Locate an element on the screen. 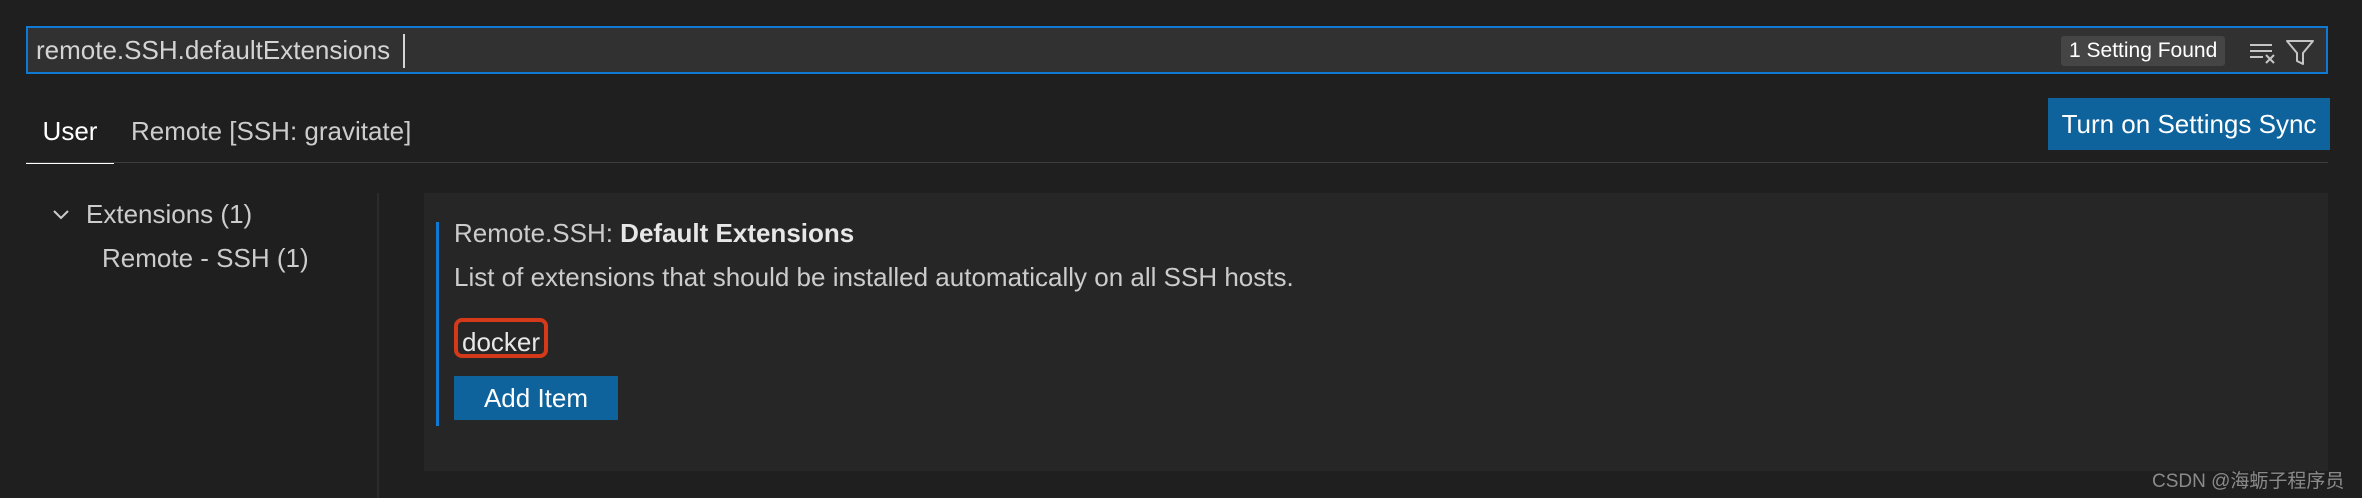 The image size is (2362, 498). tab-remote-ssh: Remote [SSH: gravitate] is located at coordinates (271, 131).